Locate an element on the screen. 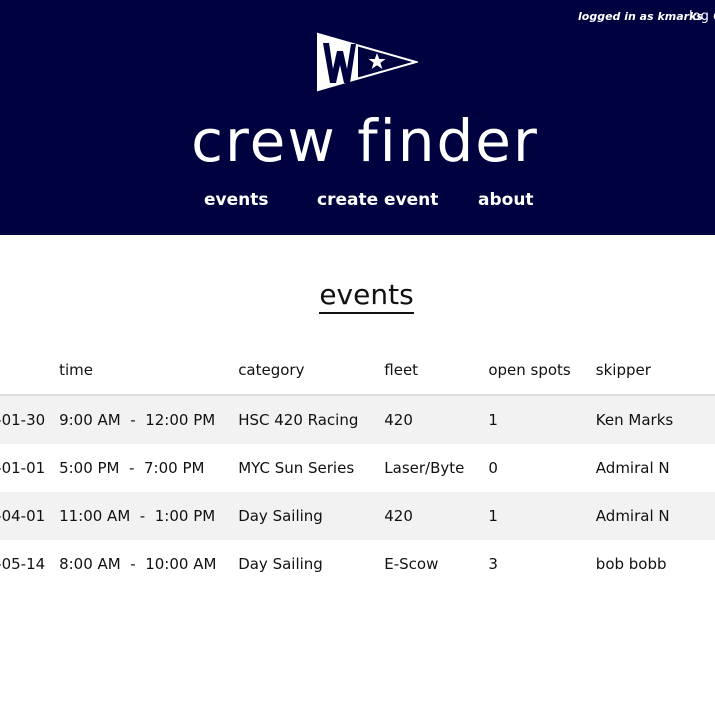 This screenshot has width=715, height=715. column-header-open-spots: open spots is located at coordinates (542, 371).